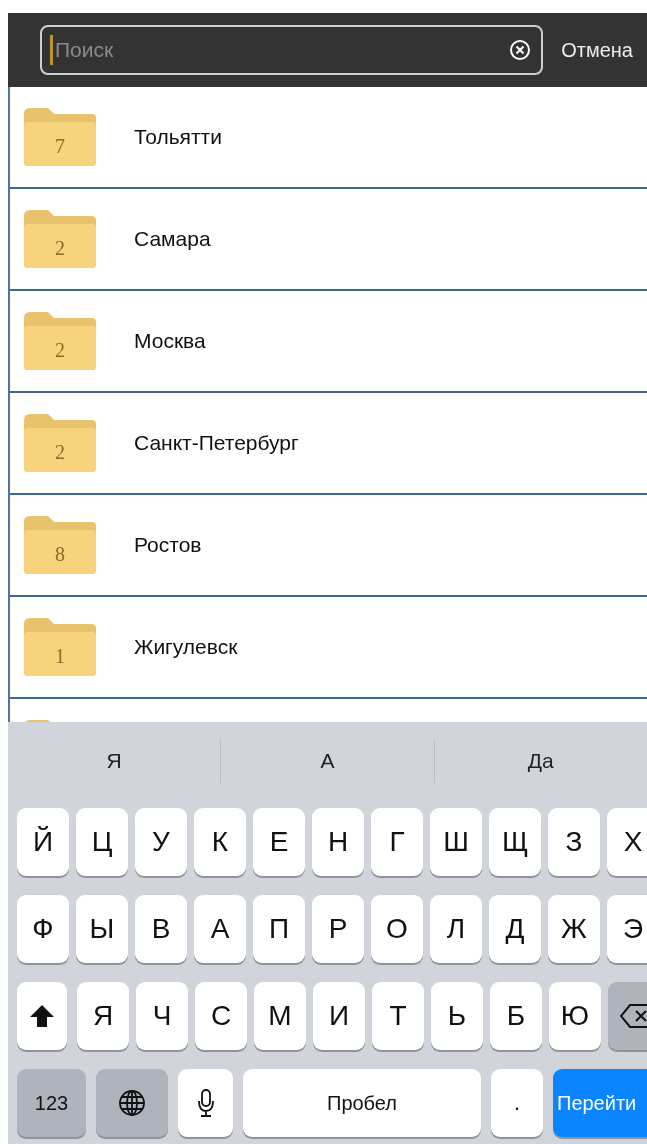 This screenshot has height=1144, width=647. What do you see at coordinates (43, 842) in the screenshot?
I see `letter-key: Й` at bounding box center [43, 842].